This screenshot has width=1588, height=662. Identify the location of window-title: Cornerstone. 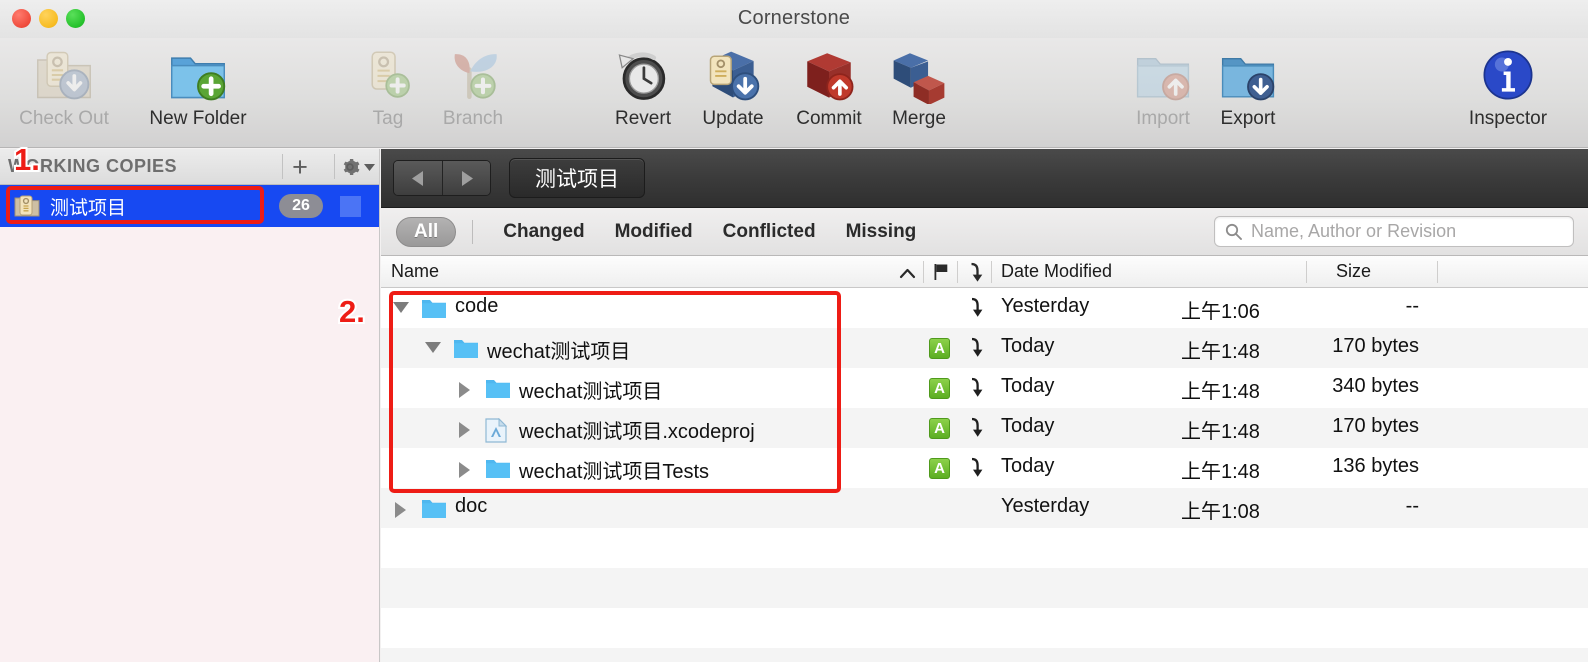
(794, 18).